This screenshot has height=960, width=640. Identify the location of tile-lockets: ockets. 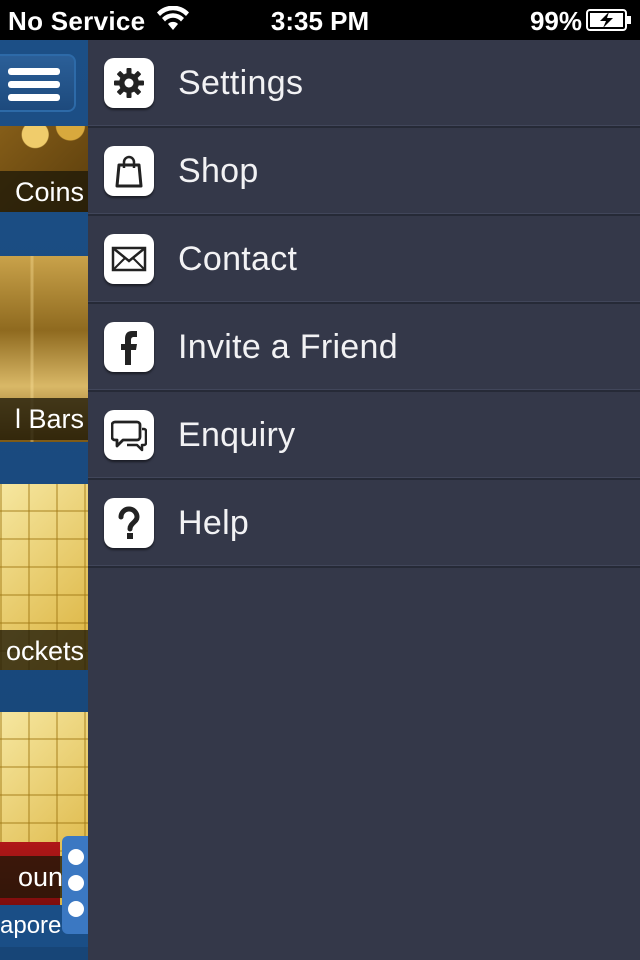
(44, 577).